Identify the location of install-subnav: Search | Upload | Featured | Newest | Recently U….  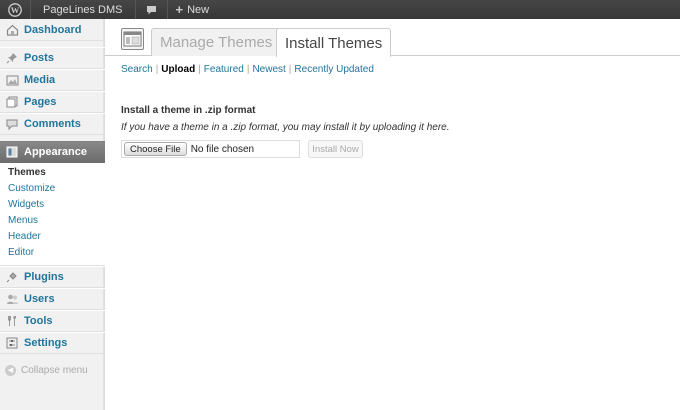
(247, 69).